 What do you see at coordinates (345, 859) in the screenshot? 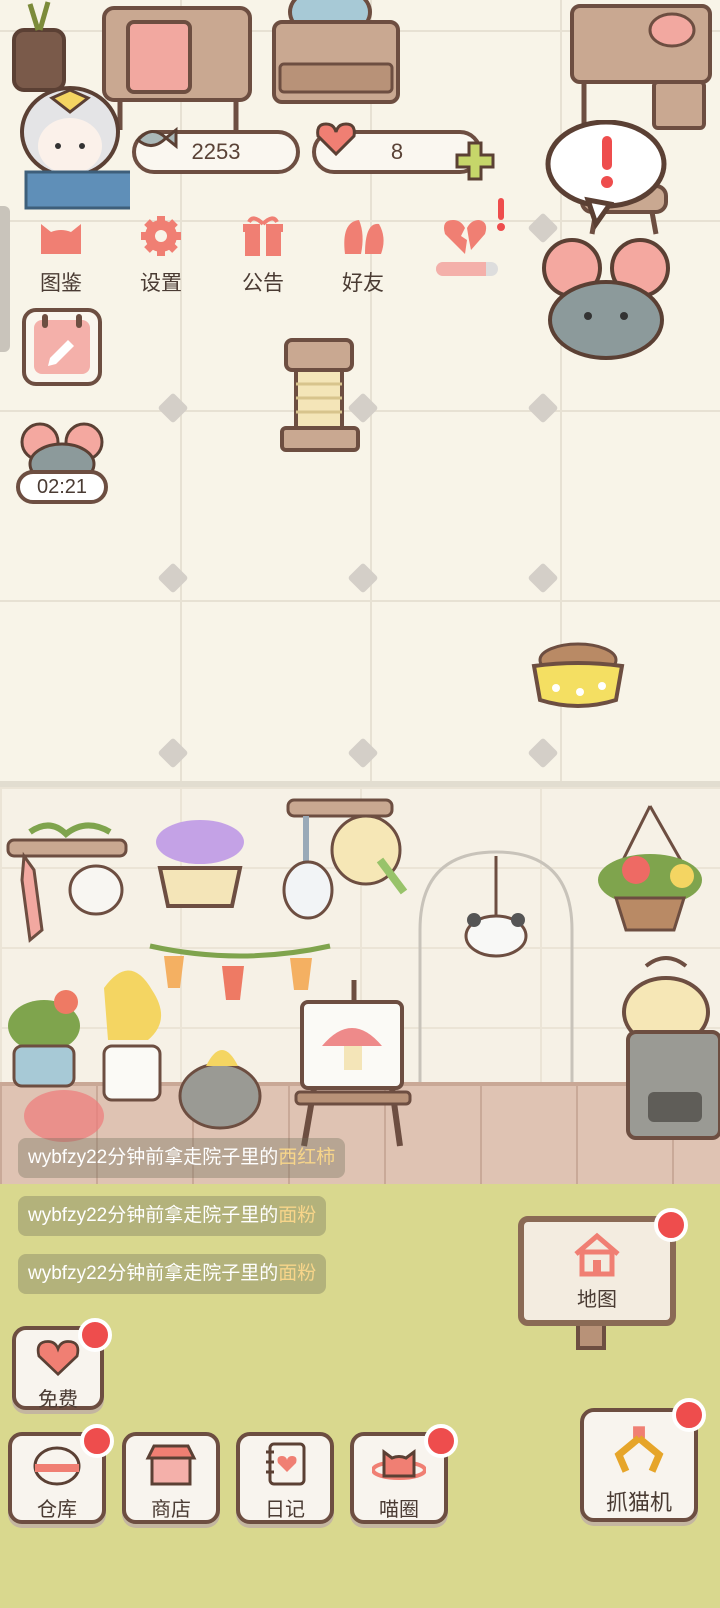
I see `ladle-and-hat-decoration` at bounding box center [345, 859].